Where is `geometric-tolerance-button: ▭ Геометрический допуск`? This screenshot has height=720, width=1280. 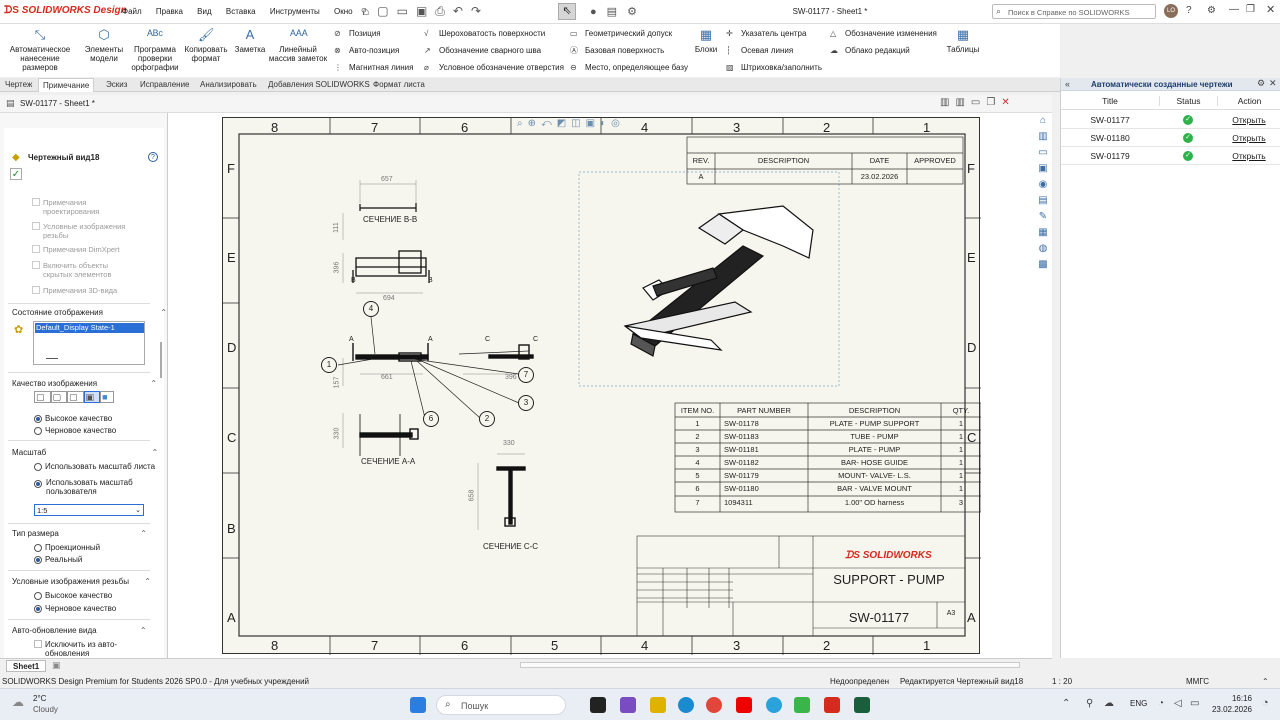 geometric-tolerance-button: ▭ Геометрический допуск is located at coordinates (621, 34).